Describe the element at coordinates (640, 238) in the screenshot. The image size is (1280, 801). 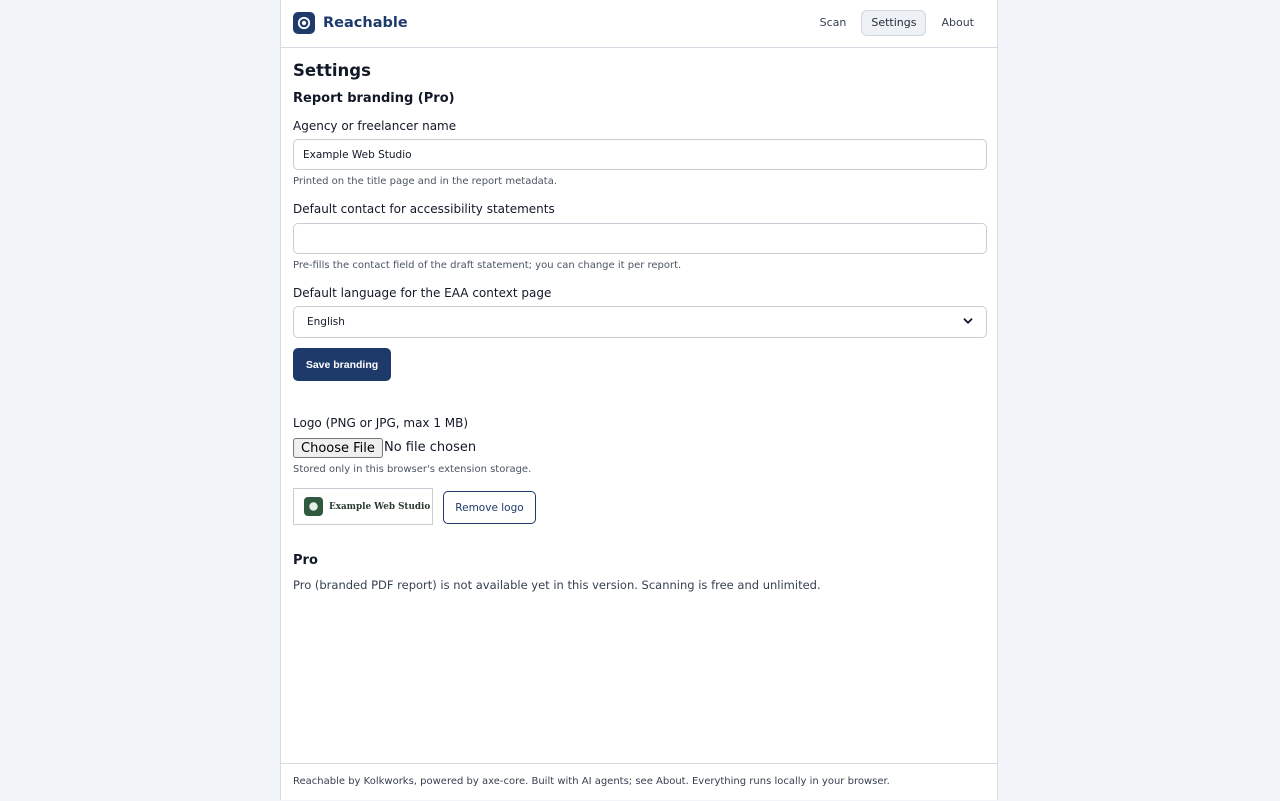
I see `contact-input` at that location.